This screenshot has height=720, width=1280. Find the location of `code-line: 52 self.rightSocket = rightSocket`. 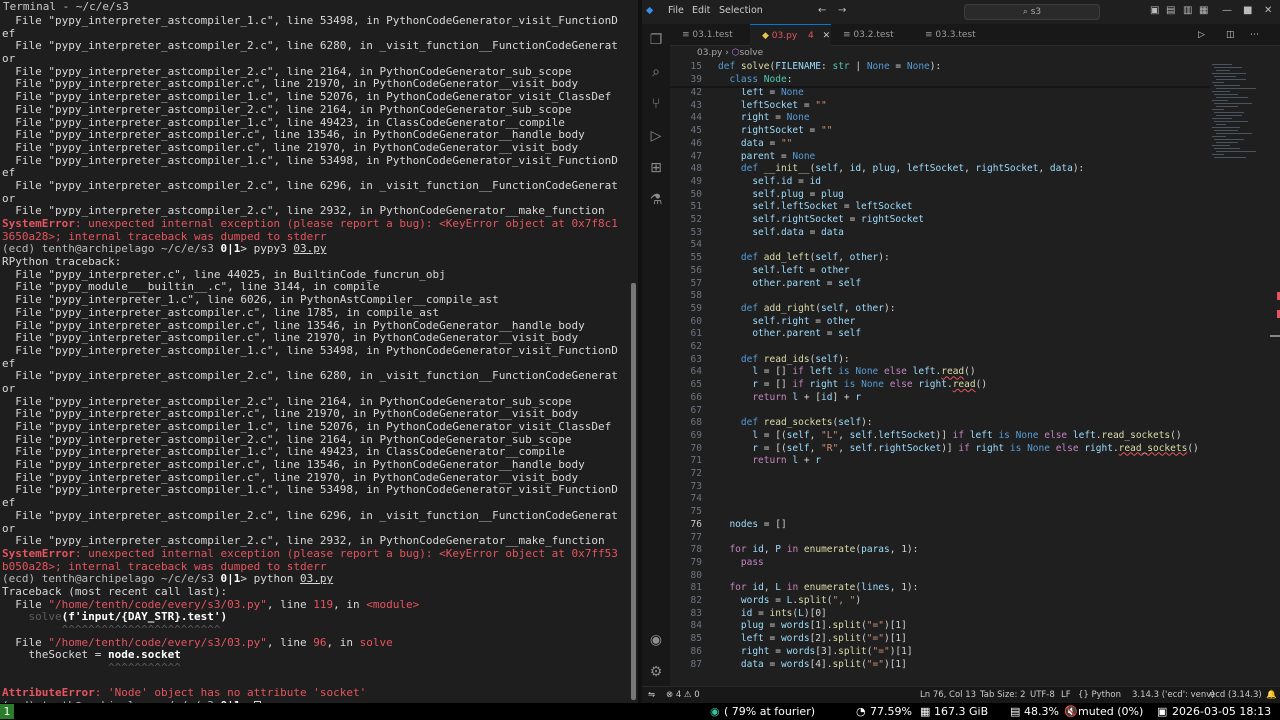

code-line: 52 self.rightSocket = rightSocket is located at coordinates (940, 220).